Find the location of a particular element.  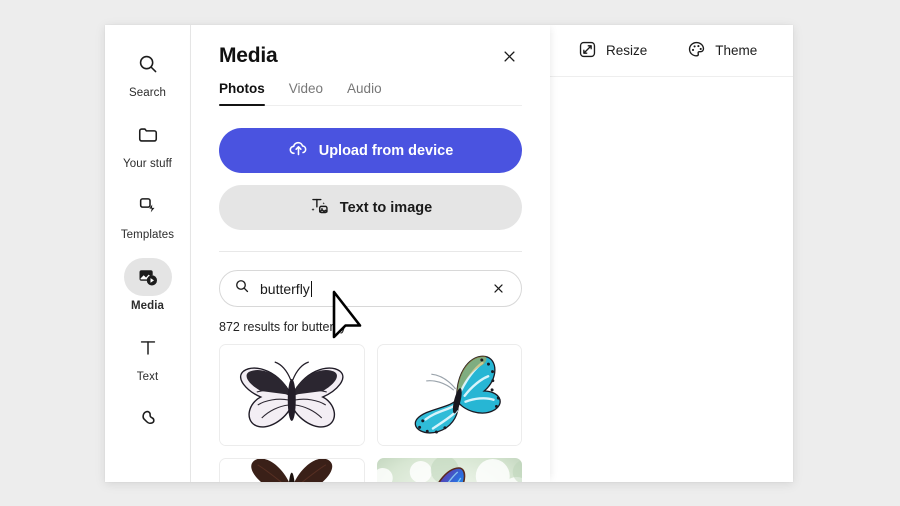

top-toolbar: Resize Theme is located at coordinates (671, 51).